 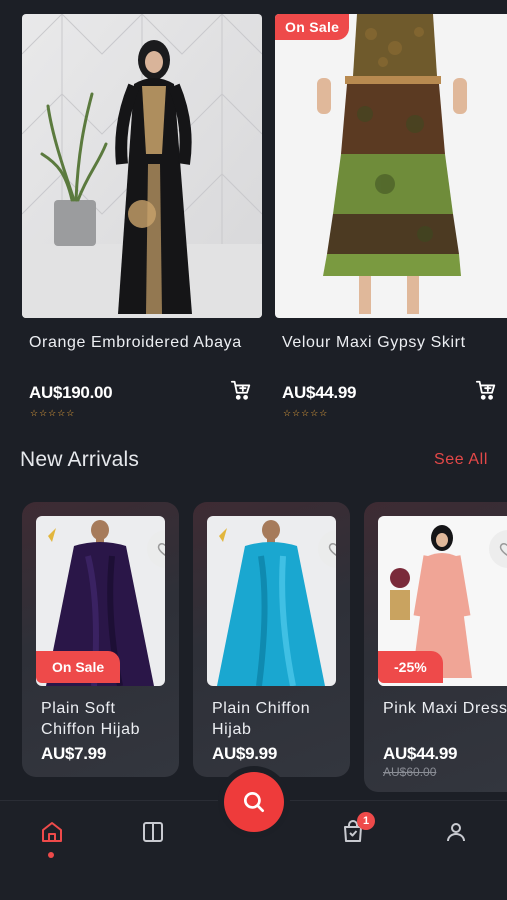 What do you see at coordinates (73, 753) in the screenshot?
I see `product-price: AU$7.99` at bounding box center [73, 753].